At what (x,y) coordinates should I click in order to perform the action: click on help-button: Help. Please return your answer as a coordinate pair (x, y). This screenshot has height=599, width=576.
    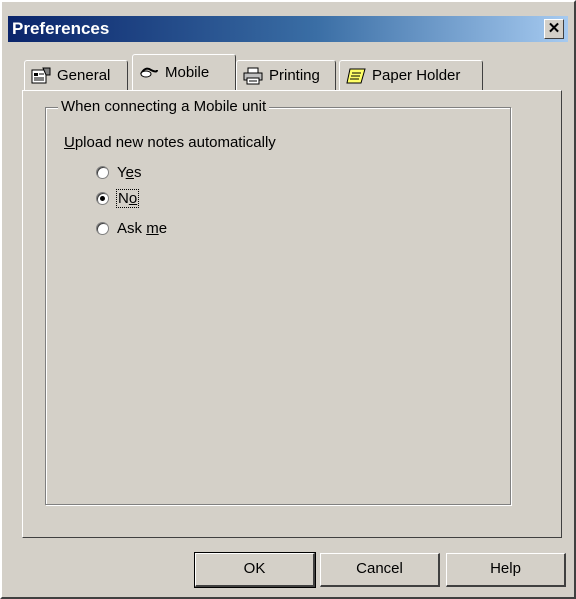
    Looking at the image, I should click on (506, 570).